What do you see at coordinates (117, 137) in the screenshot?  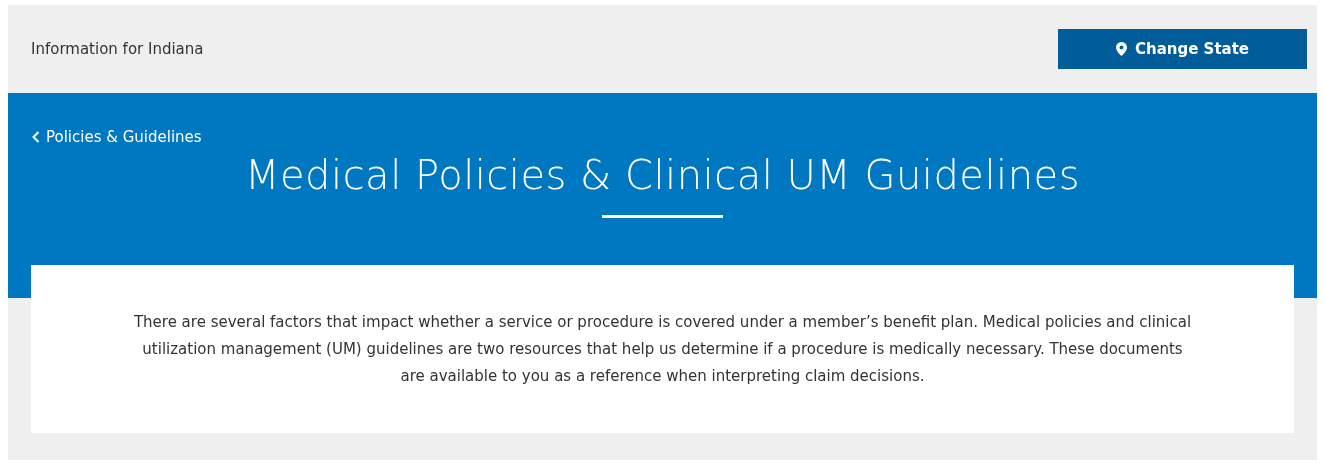 I see `back-link: Policies & Guidelines` at bounding box center [117, 137].